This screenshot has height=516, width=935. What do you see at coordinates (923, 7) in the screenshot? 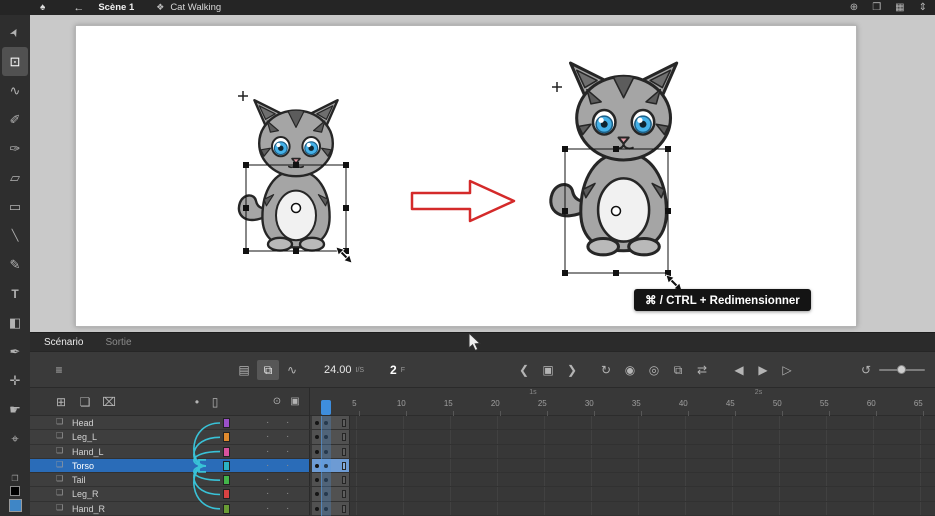
I see `zoom-stepper-icon: ⇕` at bounding box center [923, 7].